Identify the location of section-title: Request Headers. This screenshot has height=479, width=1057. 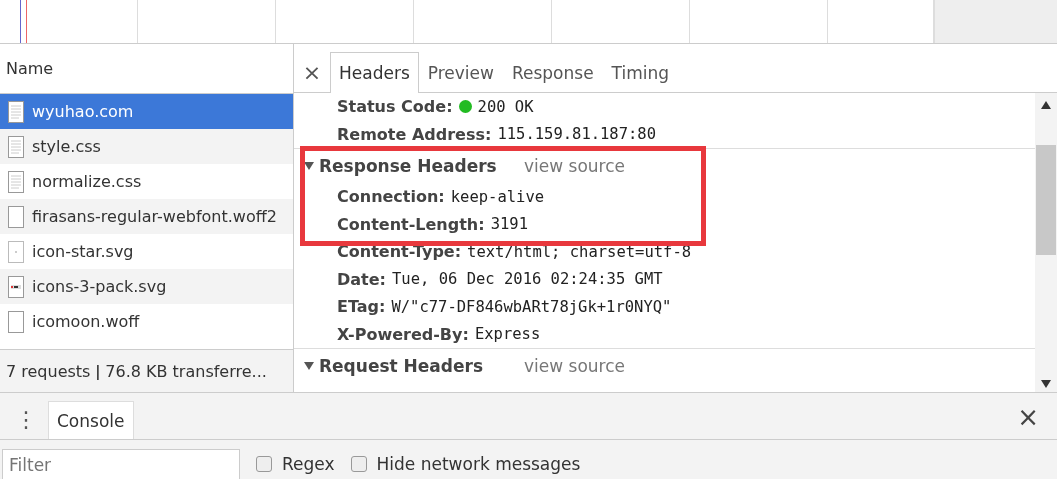
(401, 366).